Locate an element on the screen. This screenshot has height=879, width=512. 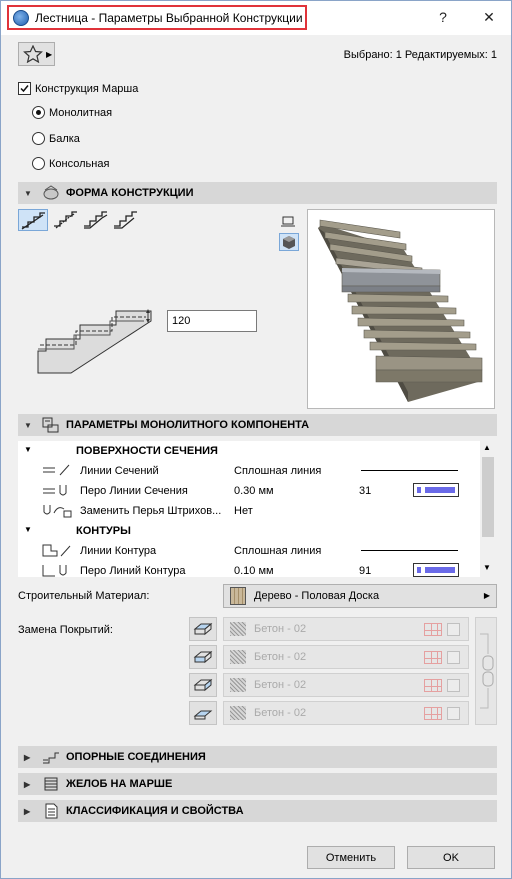
section-gutter-header: ▶ ЖЕЛОБ НА МАРШЕ is located at coordinates (257, 784).